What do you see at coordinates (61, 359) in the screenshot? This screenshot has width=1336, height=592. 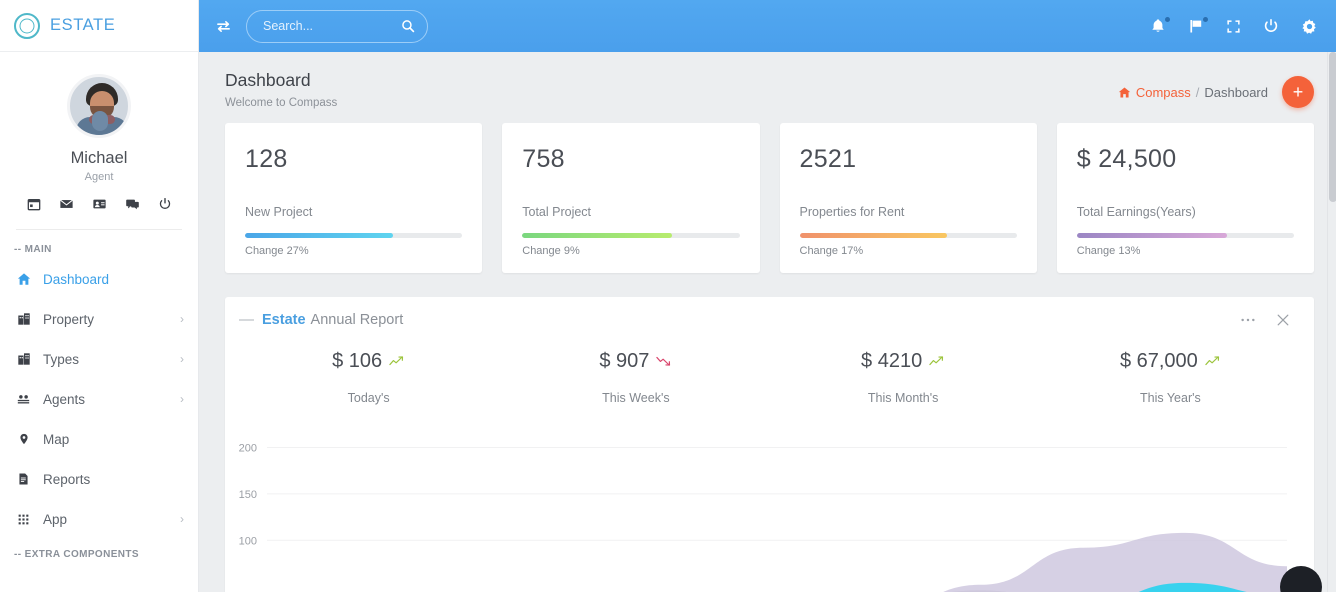 I see `sidebar-item-label: Types` at bounding box center [61, 359].